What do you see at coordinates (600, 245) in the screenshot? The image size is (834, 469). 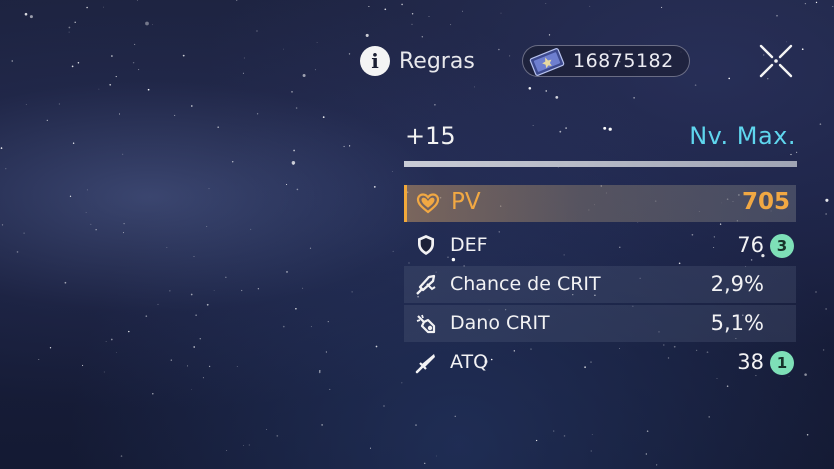 I see `sub-stat-row-def: DEF 76 3` at bounding box center [600, 245].